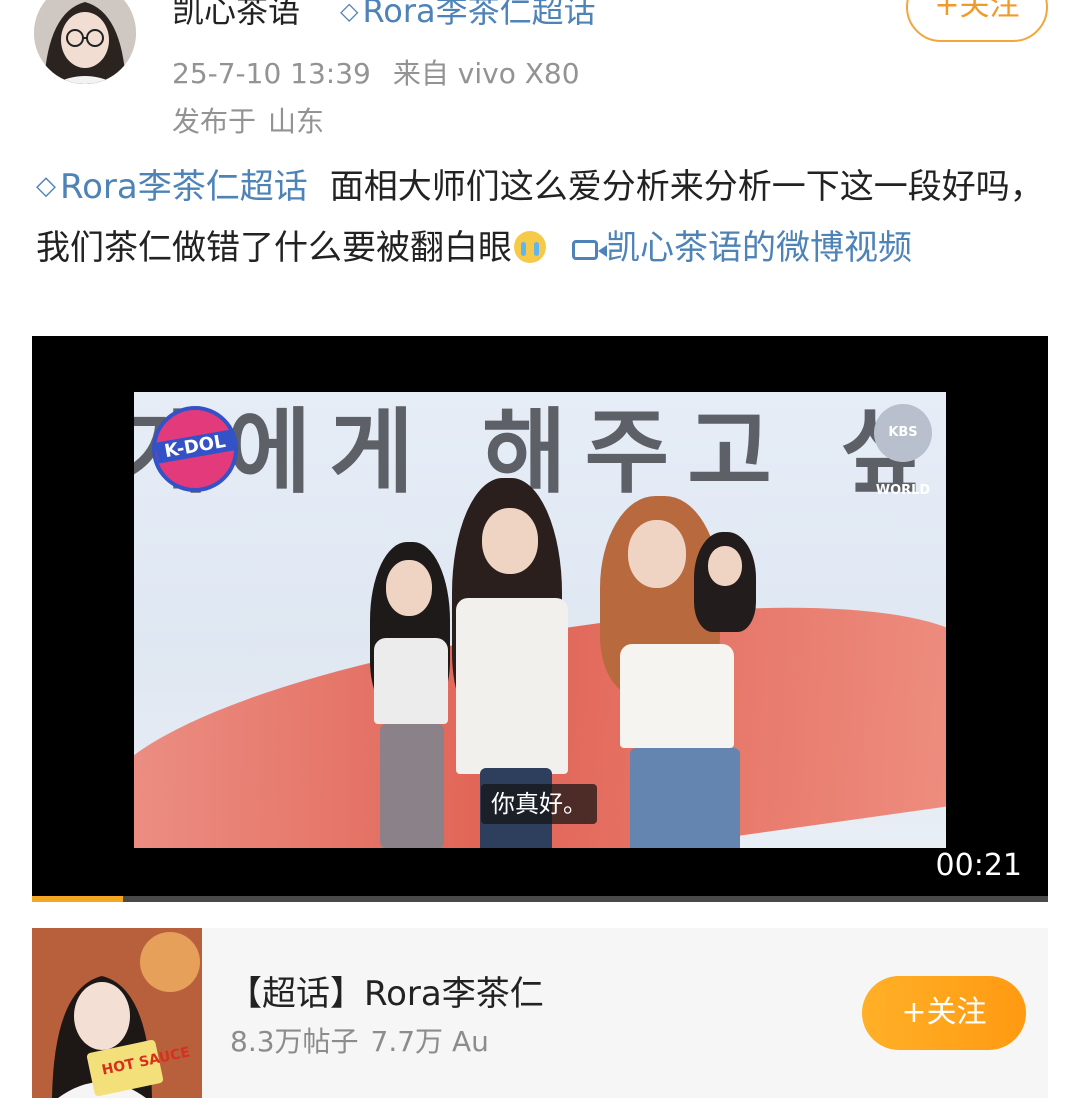  What do you see at coordinates (589, 250) in the screenshot?
I see `video-camera-icon` at bounding box center [589, 250].